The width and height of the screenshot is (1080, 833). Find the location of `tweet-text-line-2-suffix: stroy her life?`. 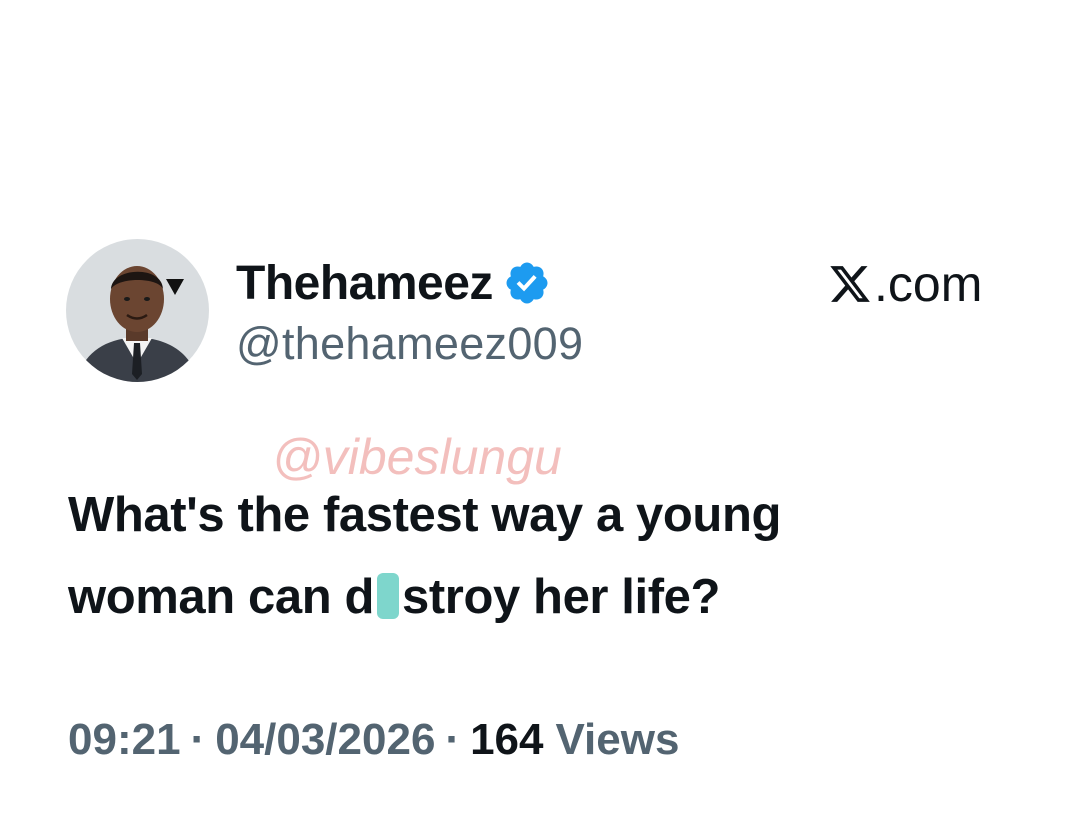

tweet-text-line-2-suffix: stroy her life? is located at coordinates (561, 597).